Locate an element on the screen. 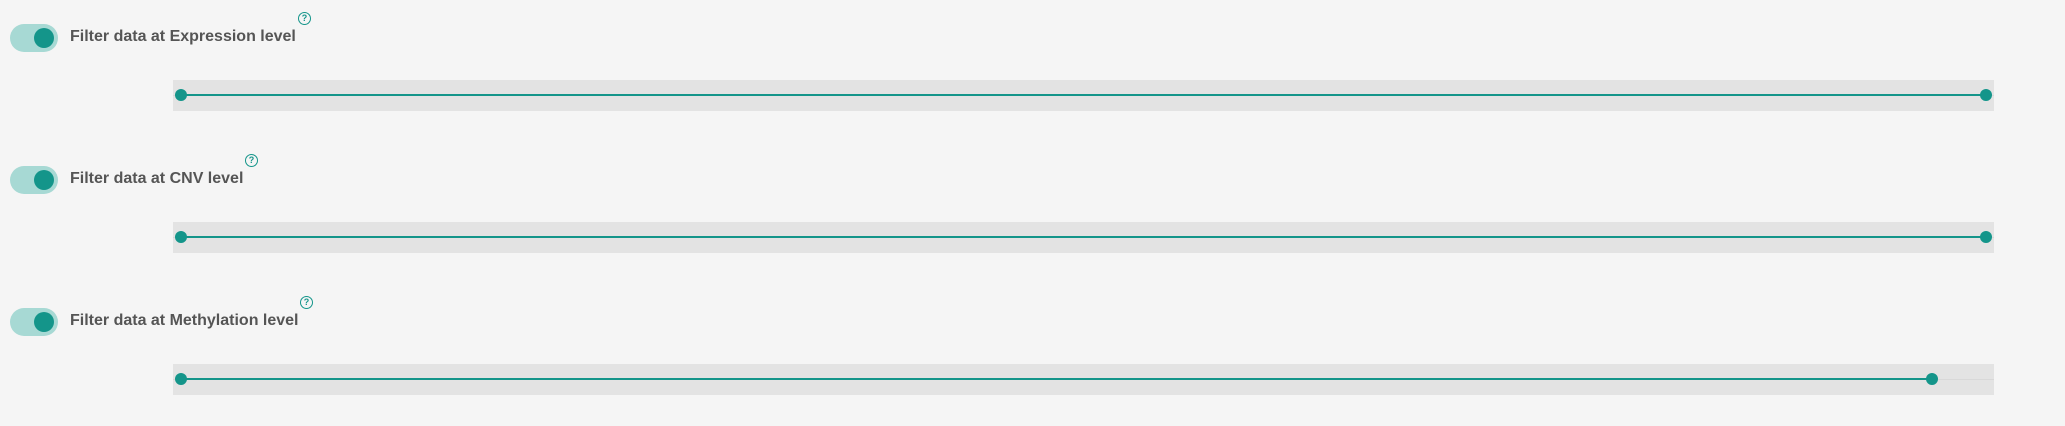 The image size is (2065, 426). methylation-filter-label: Filter data at Methylation level is located at coordinates (184, 320).